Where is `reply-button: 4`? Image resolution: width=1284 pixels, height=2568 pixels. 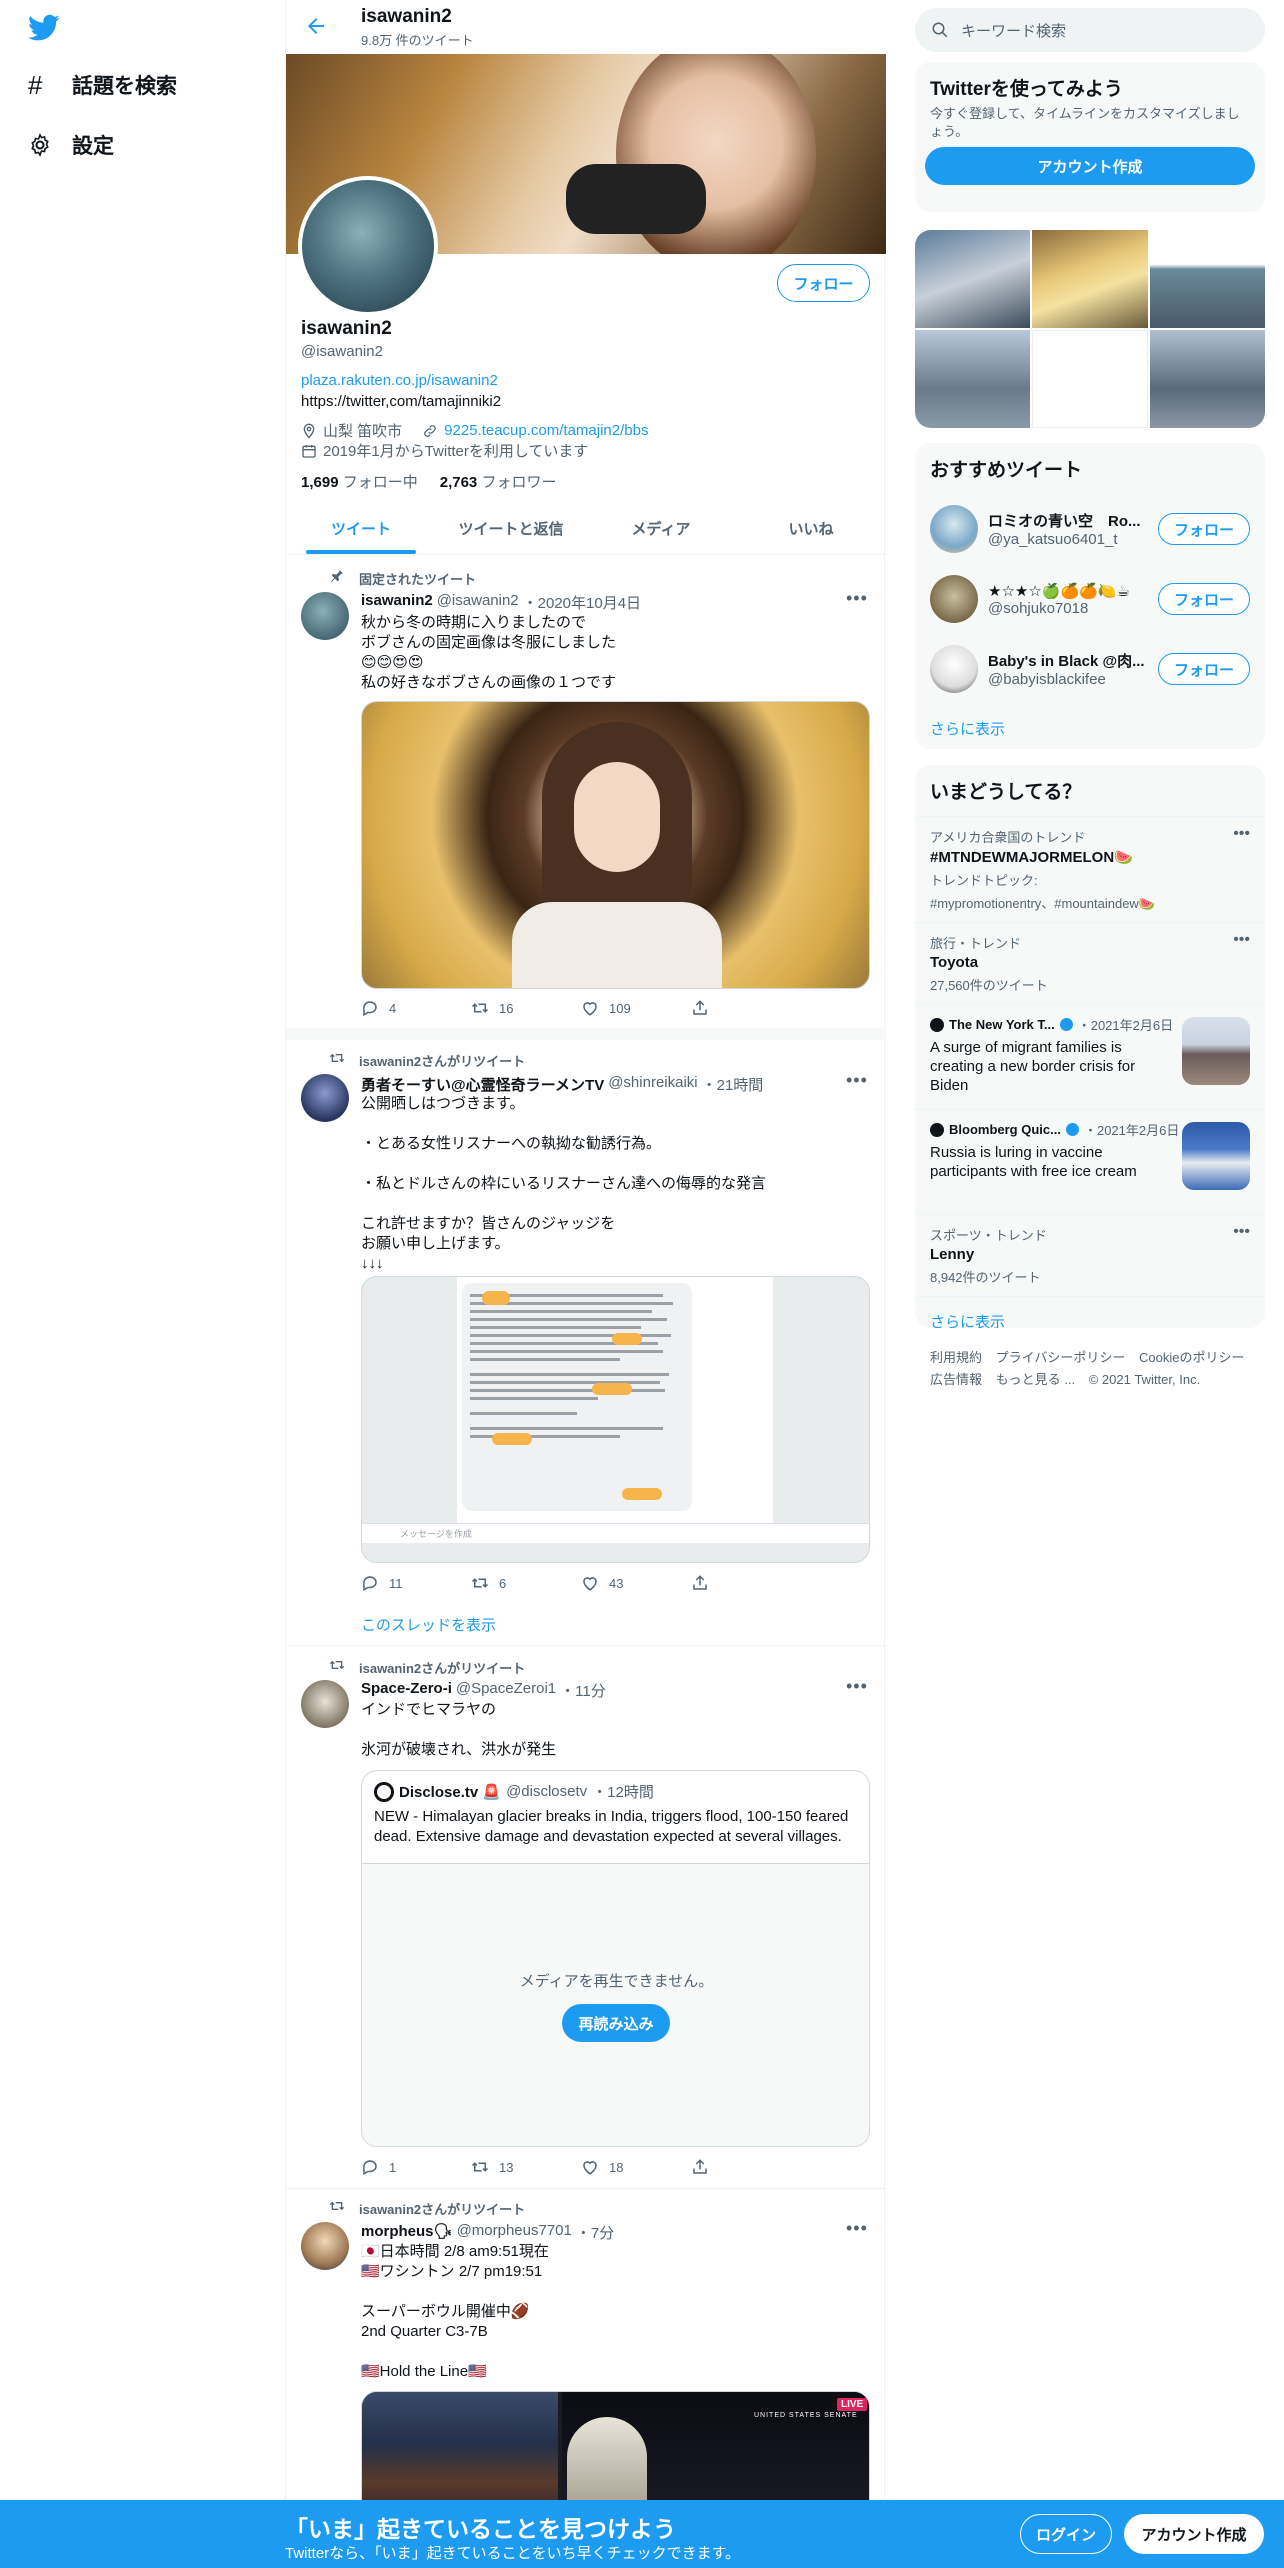 reply-button: 4 is located at coordinates (416, 1008).